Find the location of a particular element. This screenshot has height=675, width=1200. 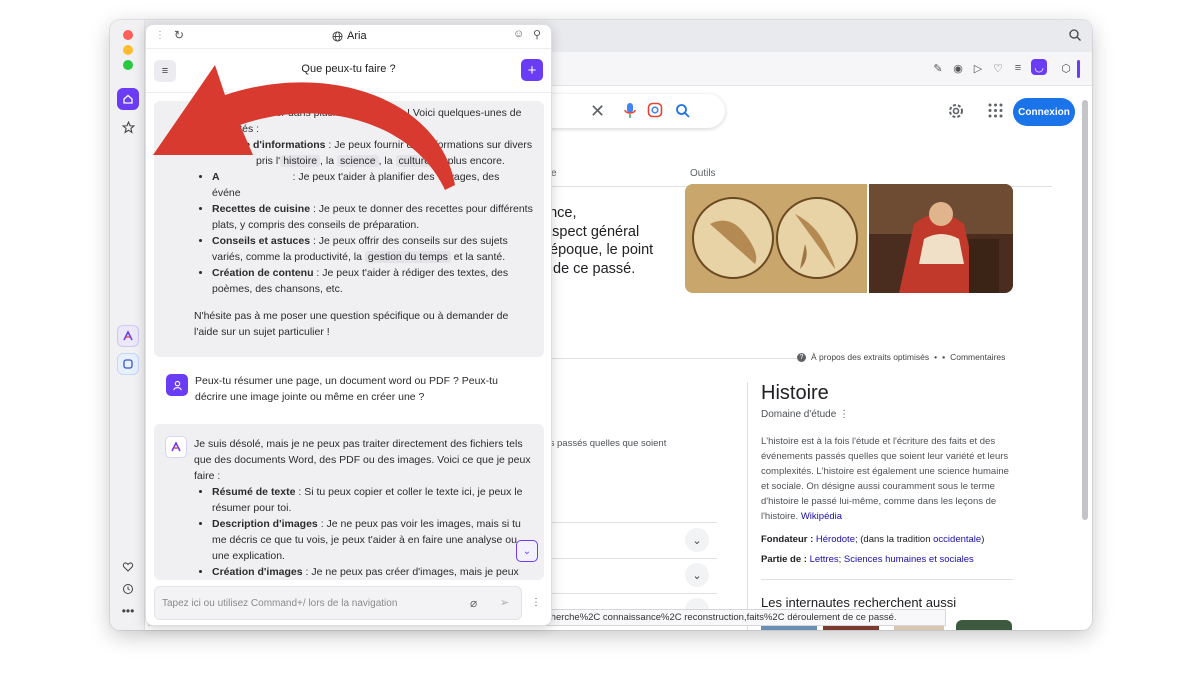

feedback-icon: ▪ is located at coordinates (944, 357).